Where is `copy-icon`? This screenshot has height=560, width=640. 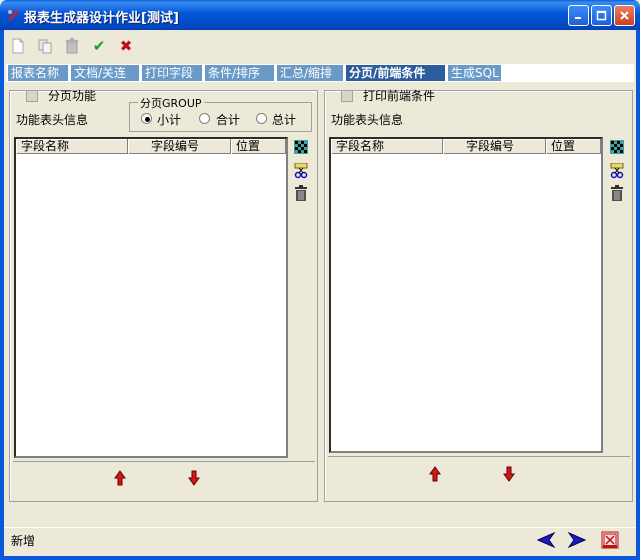 copy-icon is located at coordinates (45, 46).